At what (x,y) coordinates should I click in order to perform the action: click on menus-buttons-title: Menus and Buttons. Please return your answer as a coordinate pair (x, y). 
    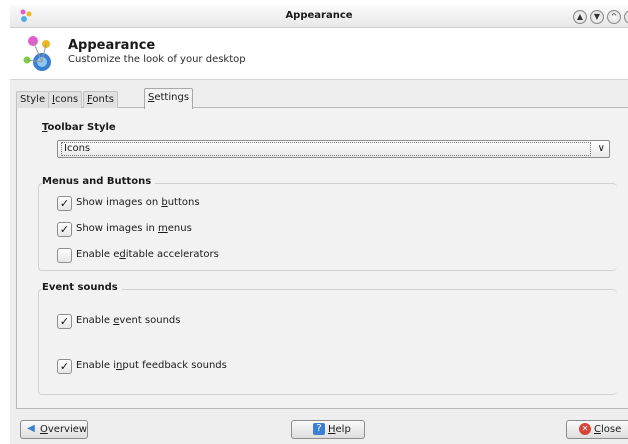
    Looking at the image, I should click on (99, 181).